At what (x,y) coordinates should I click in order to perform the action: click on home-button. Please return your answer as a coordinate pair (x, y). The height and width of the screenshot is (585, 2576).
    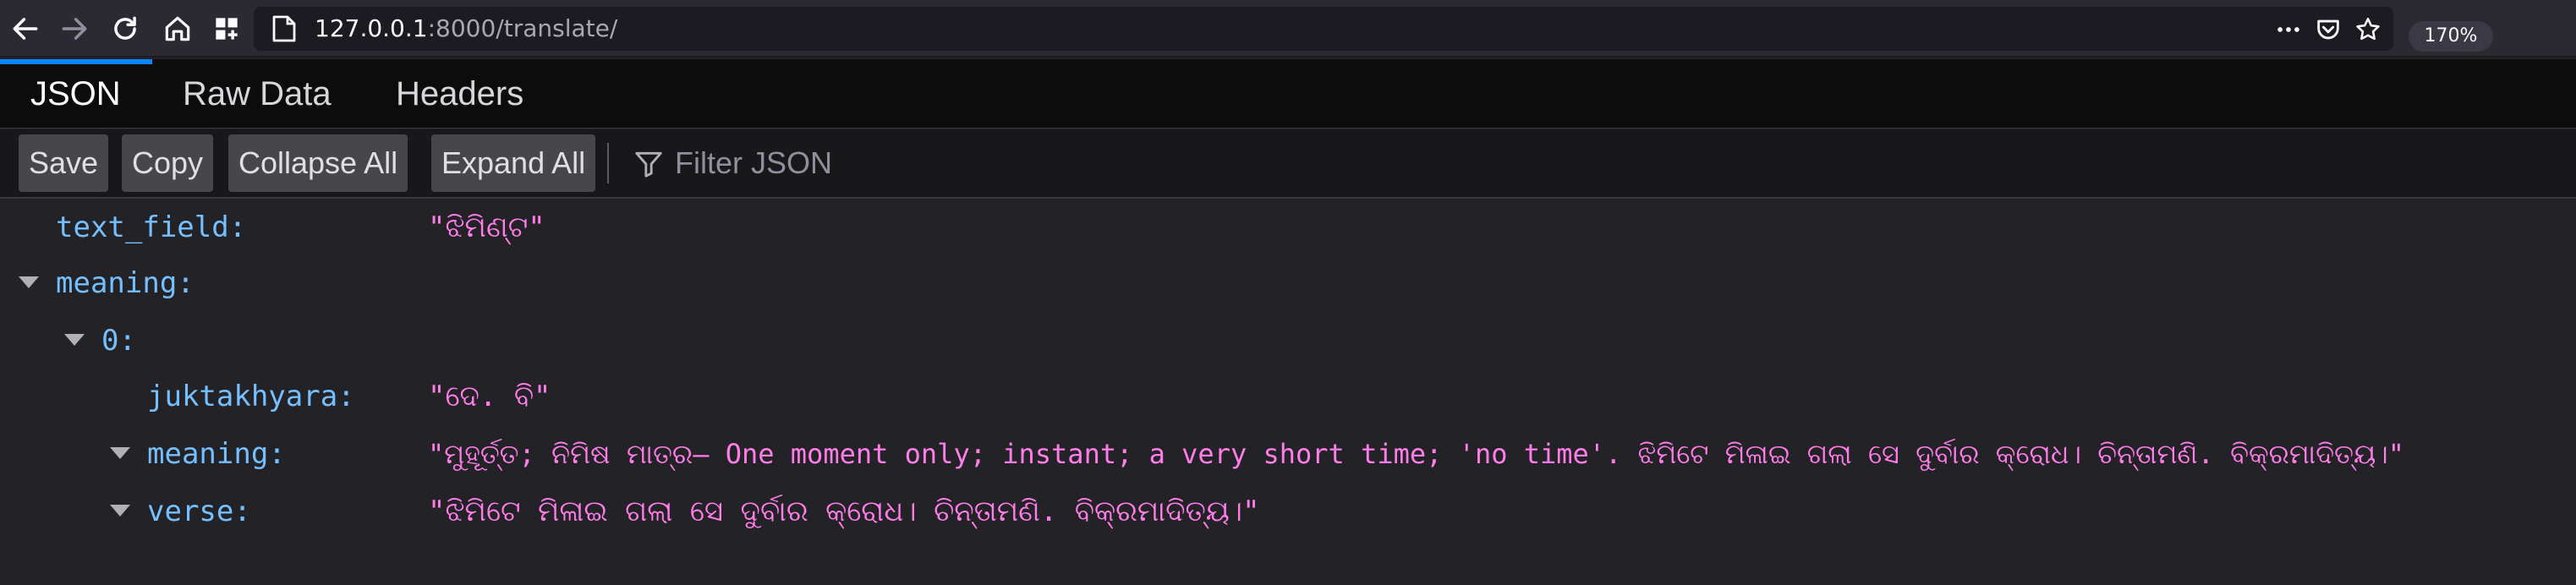
    Looking at the image, I should click on (178, 29).